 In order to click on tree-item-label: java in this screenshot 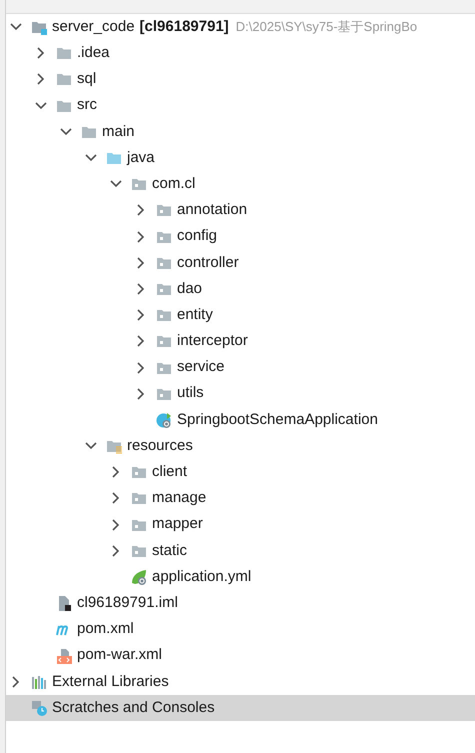, I will do `click(141, 158)`.